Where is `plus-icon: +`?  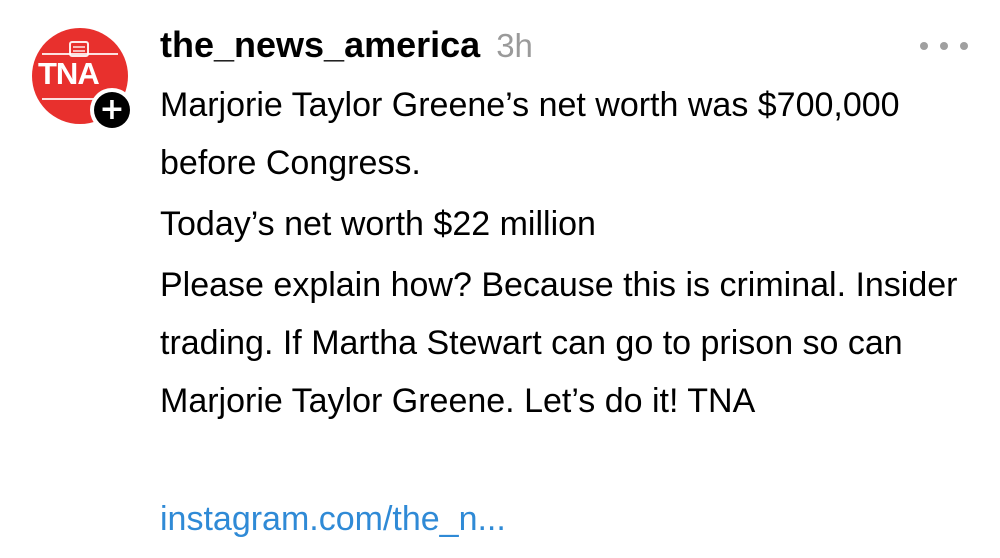 plus-icon: + is located at coordinates (112, 110).